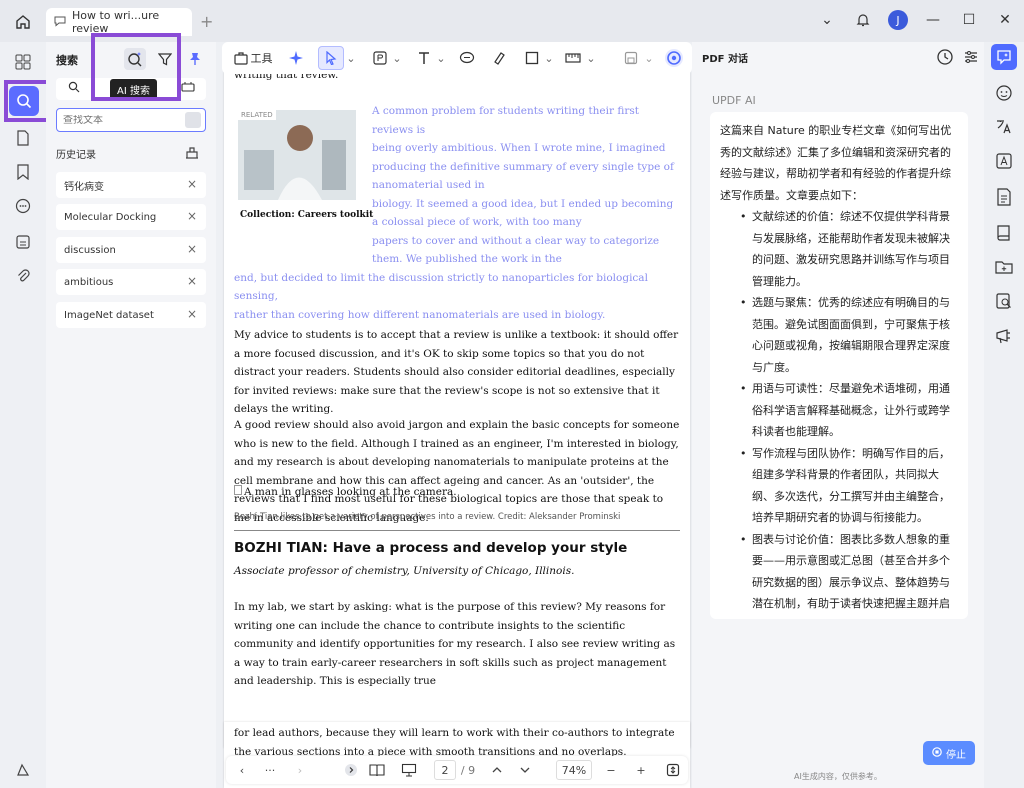 The image size is (1024, 788). What do you see at coordinates (131, 315) in the screenshot?
I see `history-item: ImageNet dataset ×` at bounding box center [131, 315].